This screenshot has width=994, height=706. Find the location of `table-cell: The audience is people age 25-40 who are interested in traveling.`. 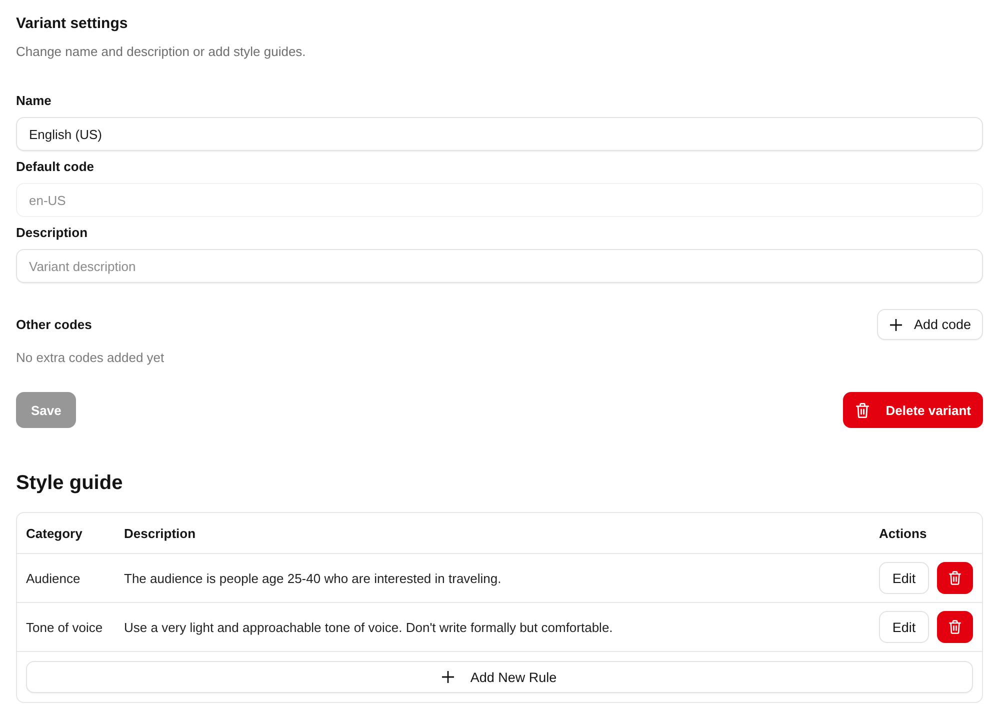

table-cell: The audience is people age 25-40 who are interested in traveling. is located at coordinates (313, 578).